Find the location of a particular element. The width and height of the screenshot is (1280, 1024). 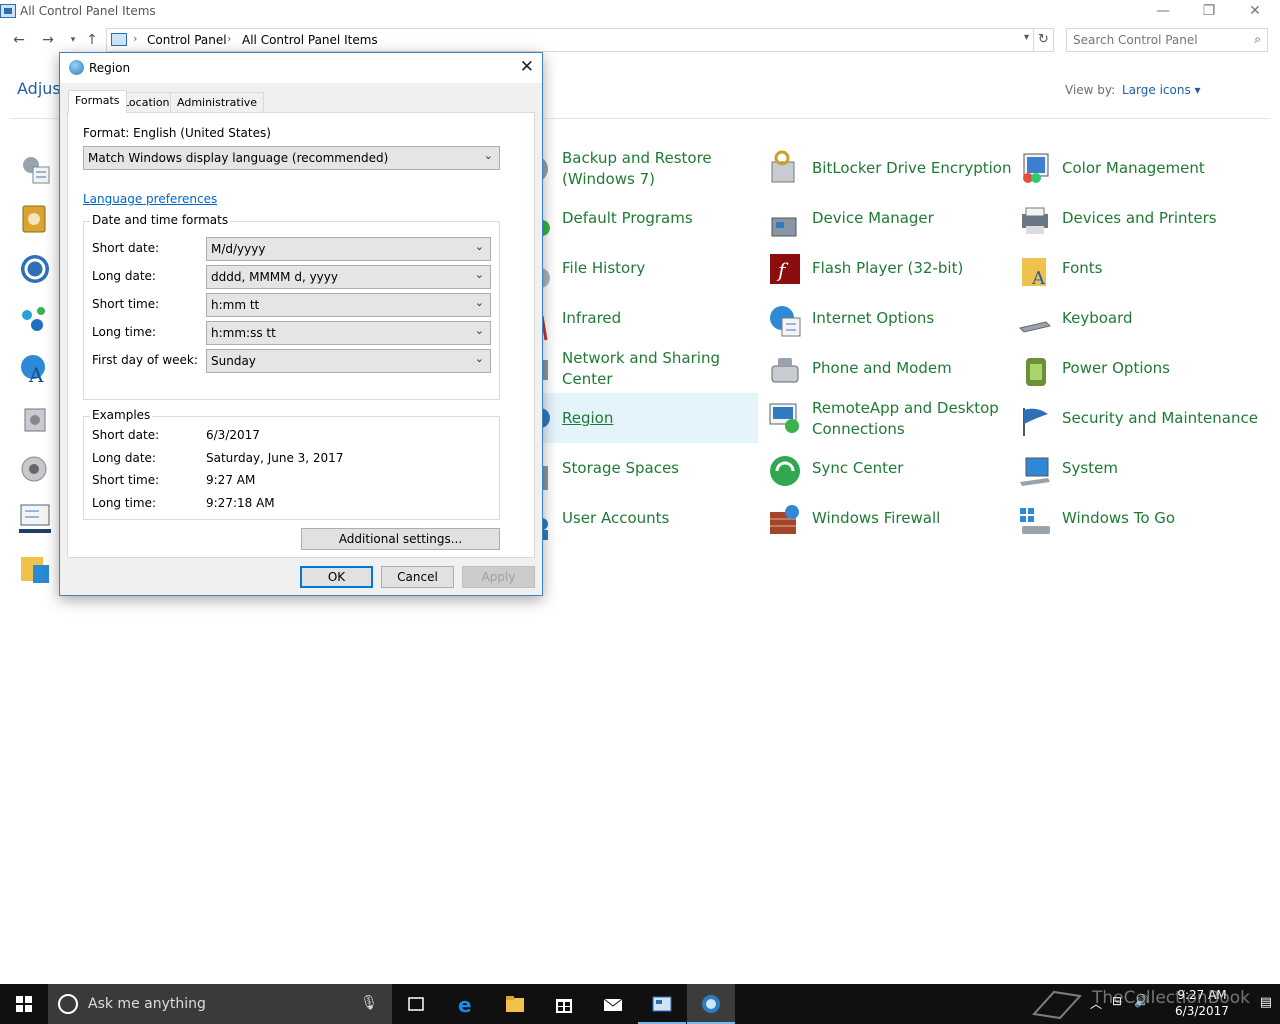

long-date-label: Long date: is located at coordinates (124, 276).